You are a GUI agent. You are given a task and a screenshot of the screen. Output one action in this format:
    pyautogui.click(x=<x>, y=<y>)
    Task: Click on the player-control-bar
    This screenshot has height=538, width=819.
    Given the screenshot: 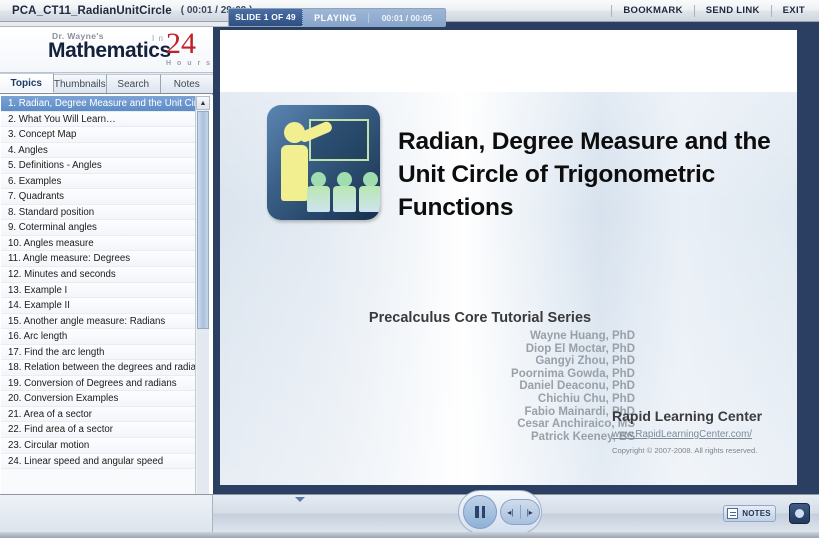 What is the action you would take?
    pyautogui.click(x=409, y=513)
    